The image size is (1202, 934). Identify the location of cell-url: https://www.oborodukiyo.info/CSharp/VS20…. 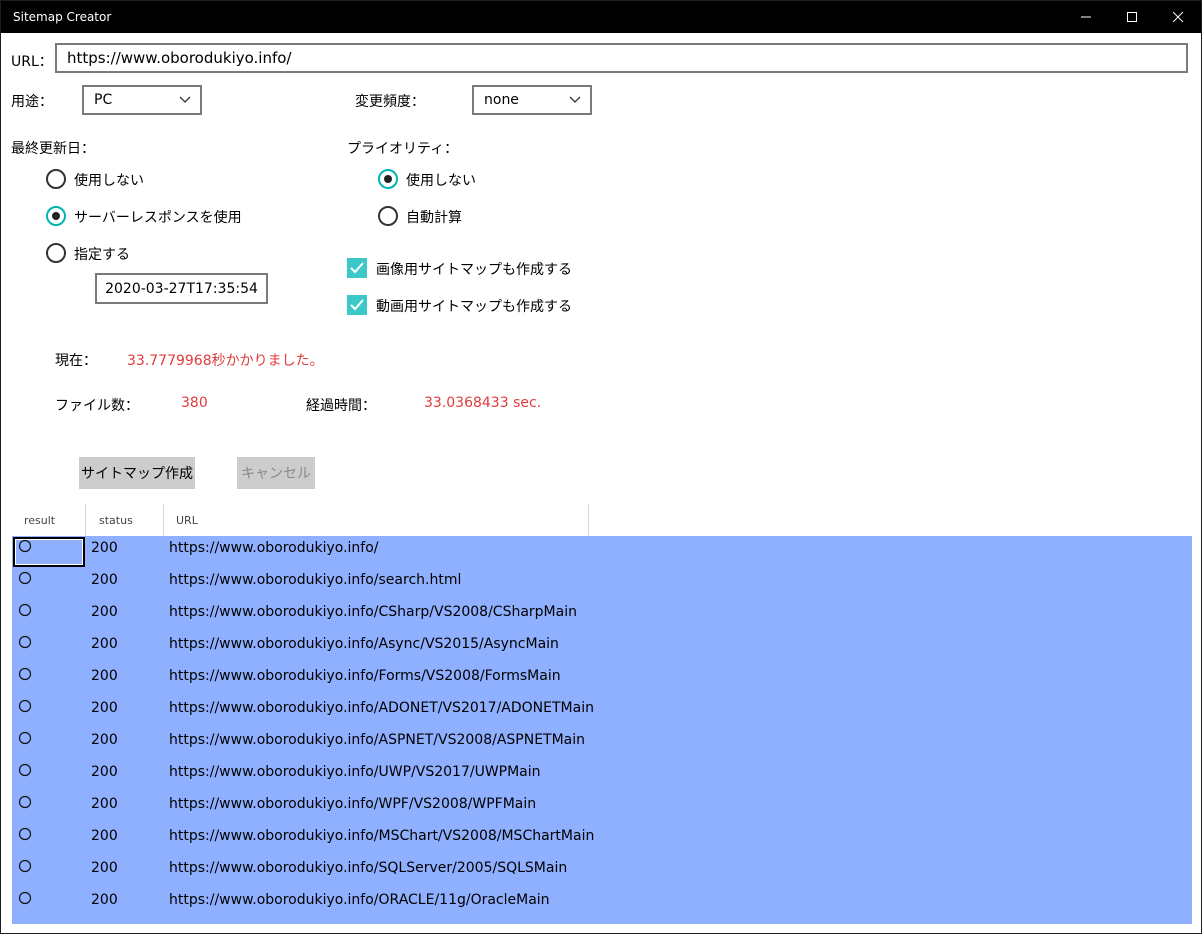
(373, 612).